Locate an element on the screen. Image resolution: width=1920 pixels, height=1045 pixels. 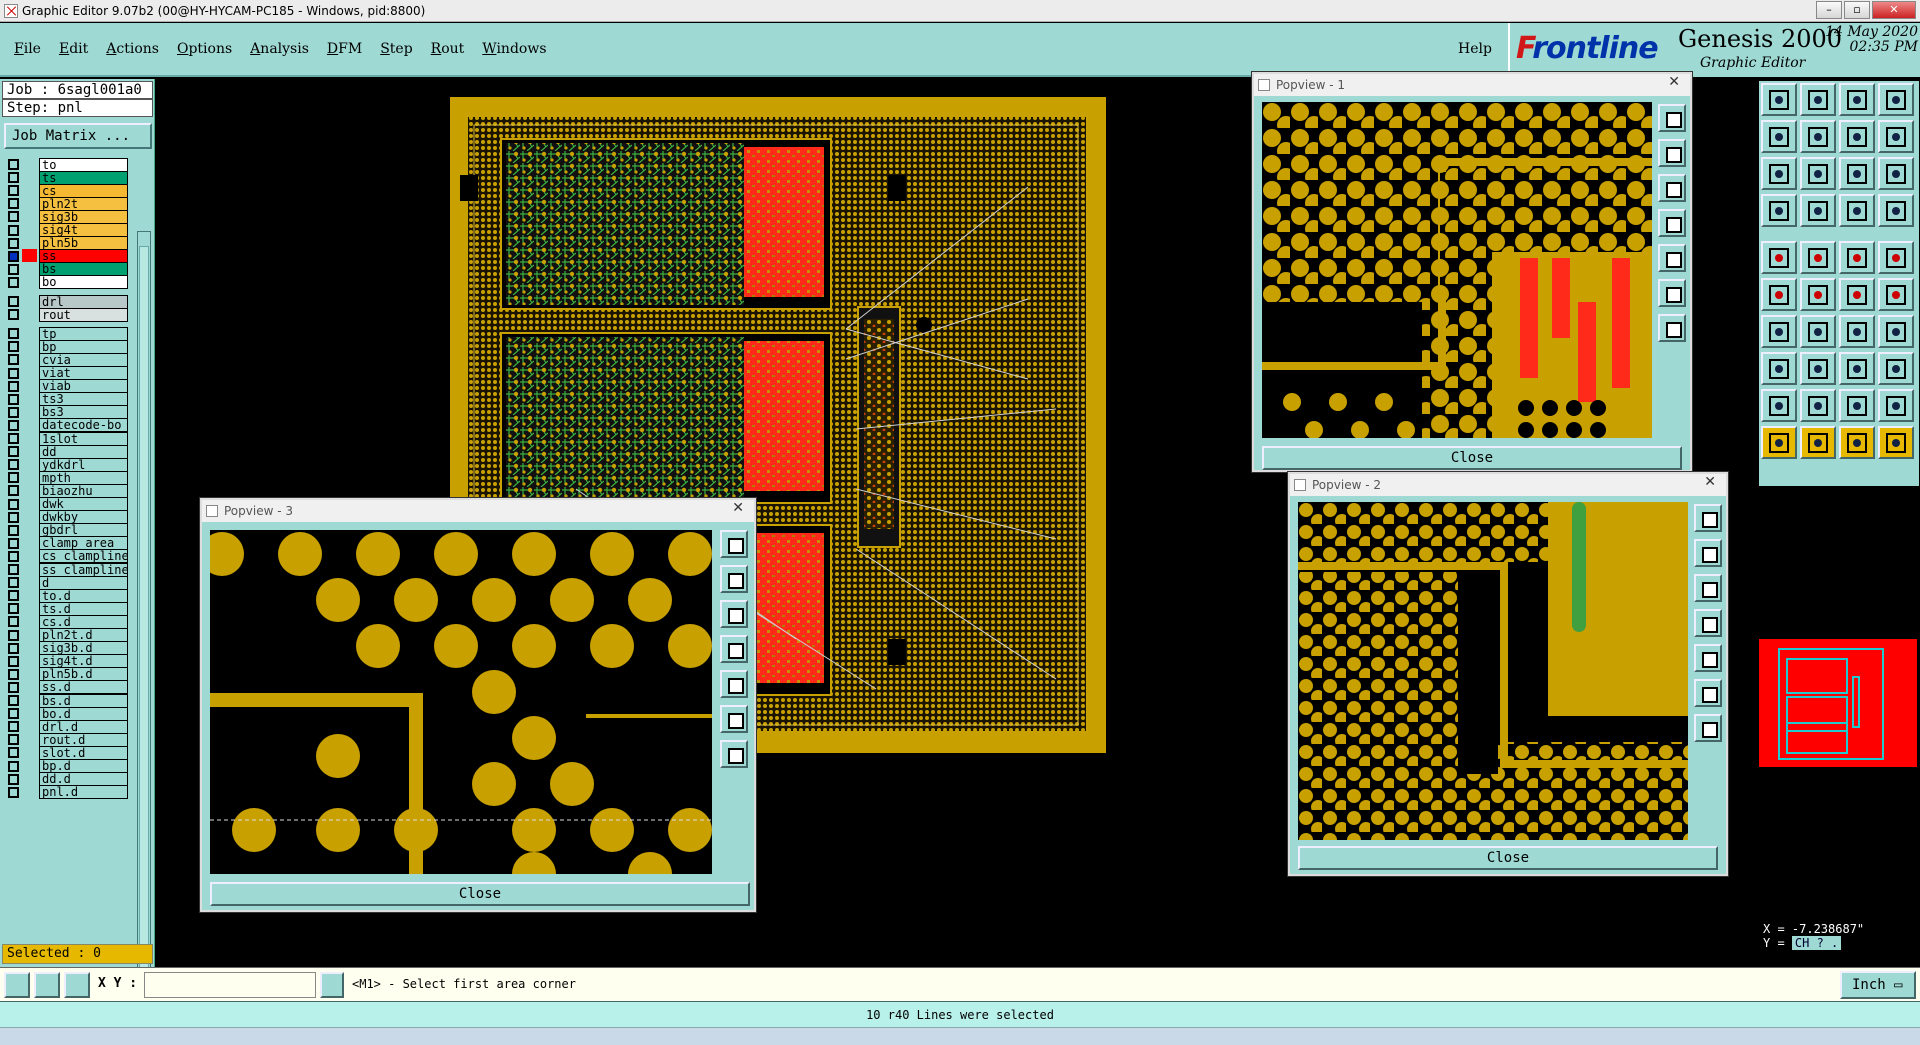
grid-mode-icon is located at coordinates (77, 985).